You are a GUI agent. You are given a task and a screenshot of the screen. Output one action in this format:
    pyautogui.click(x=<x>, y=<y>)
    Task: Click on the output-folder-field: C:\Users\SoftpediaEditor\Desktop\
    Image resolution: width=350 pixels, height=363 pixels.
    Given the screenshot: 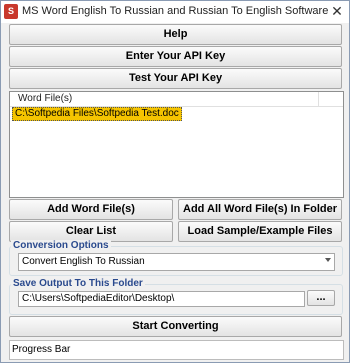 What is the action you would take?
    pyautogui.click(x=161, y=299)
    